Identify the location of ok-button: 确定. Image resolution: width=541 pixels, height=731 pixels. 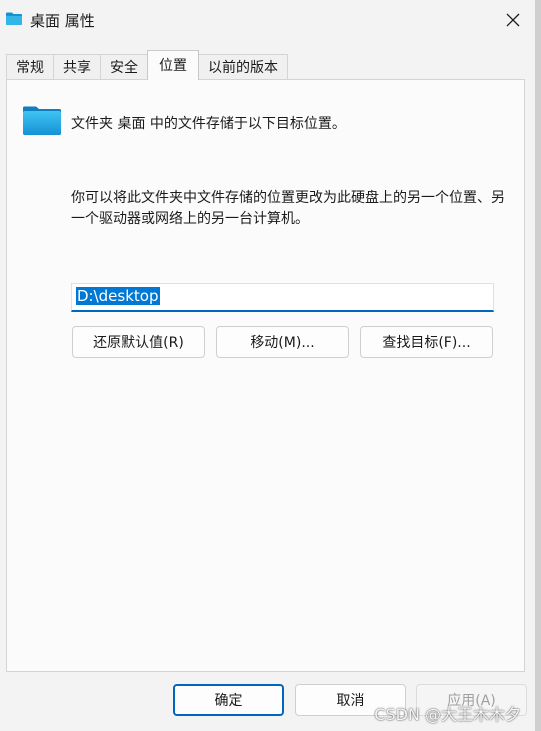
(228, 700).